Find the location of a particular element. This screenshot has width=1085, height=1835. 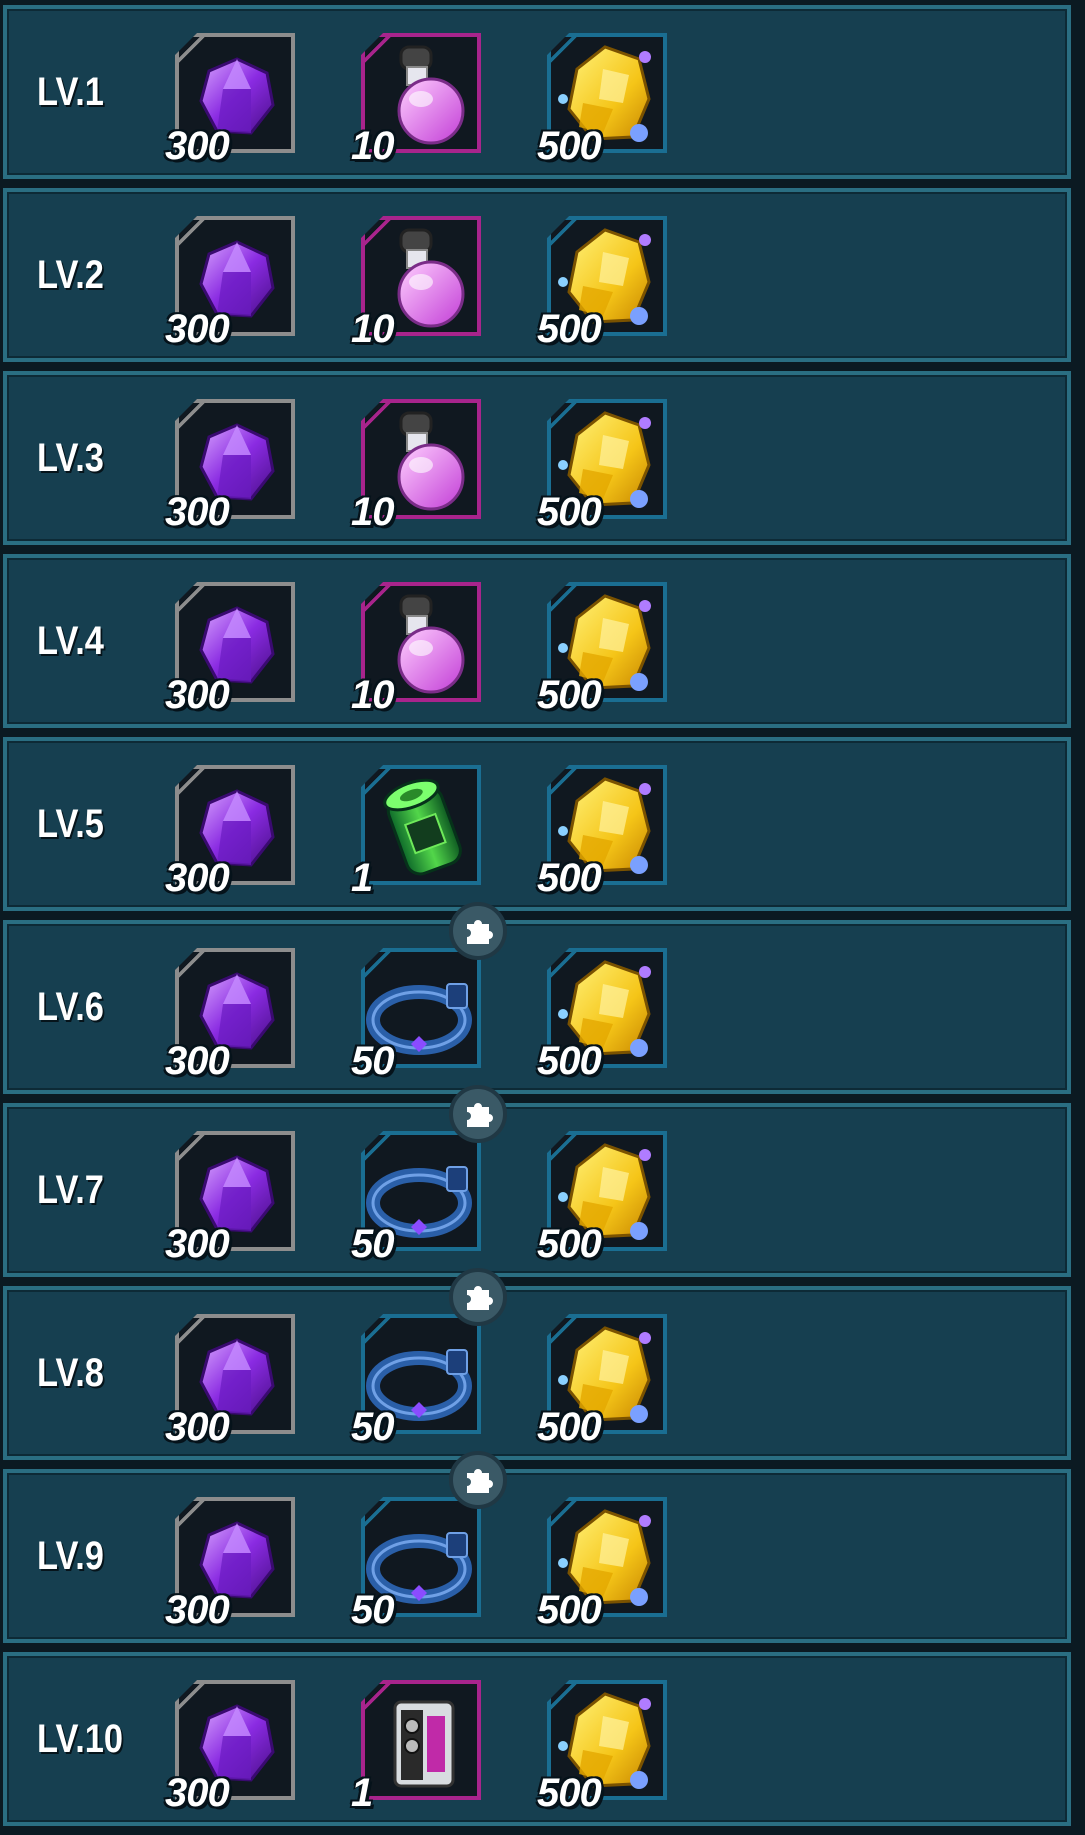

level-label: LV.2 is located at coordinates (70, 274).